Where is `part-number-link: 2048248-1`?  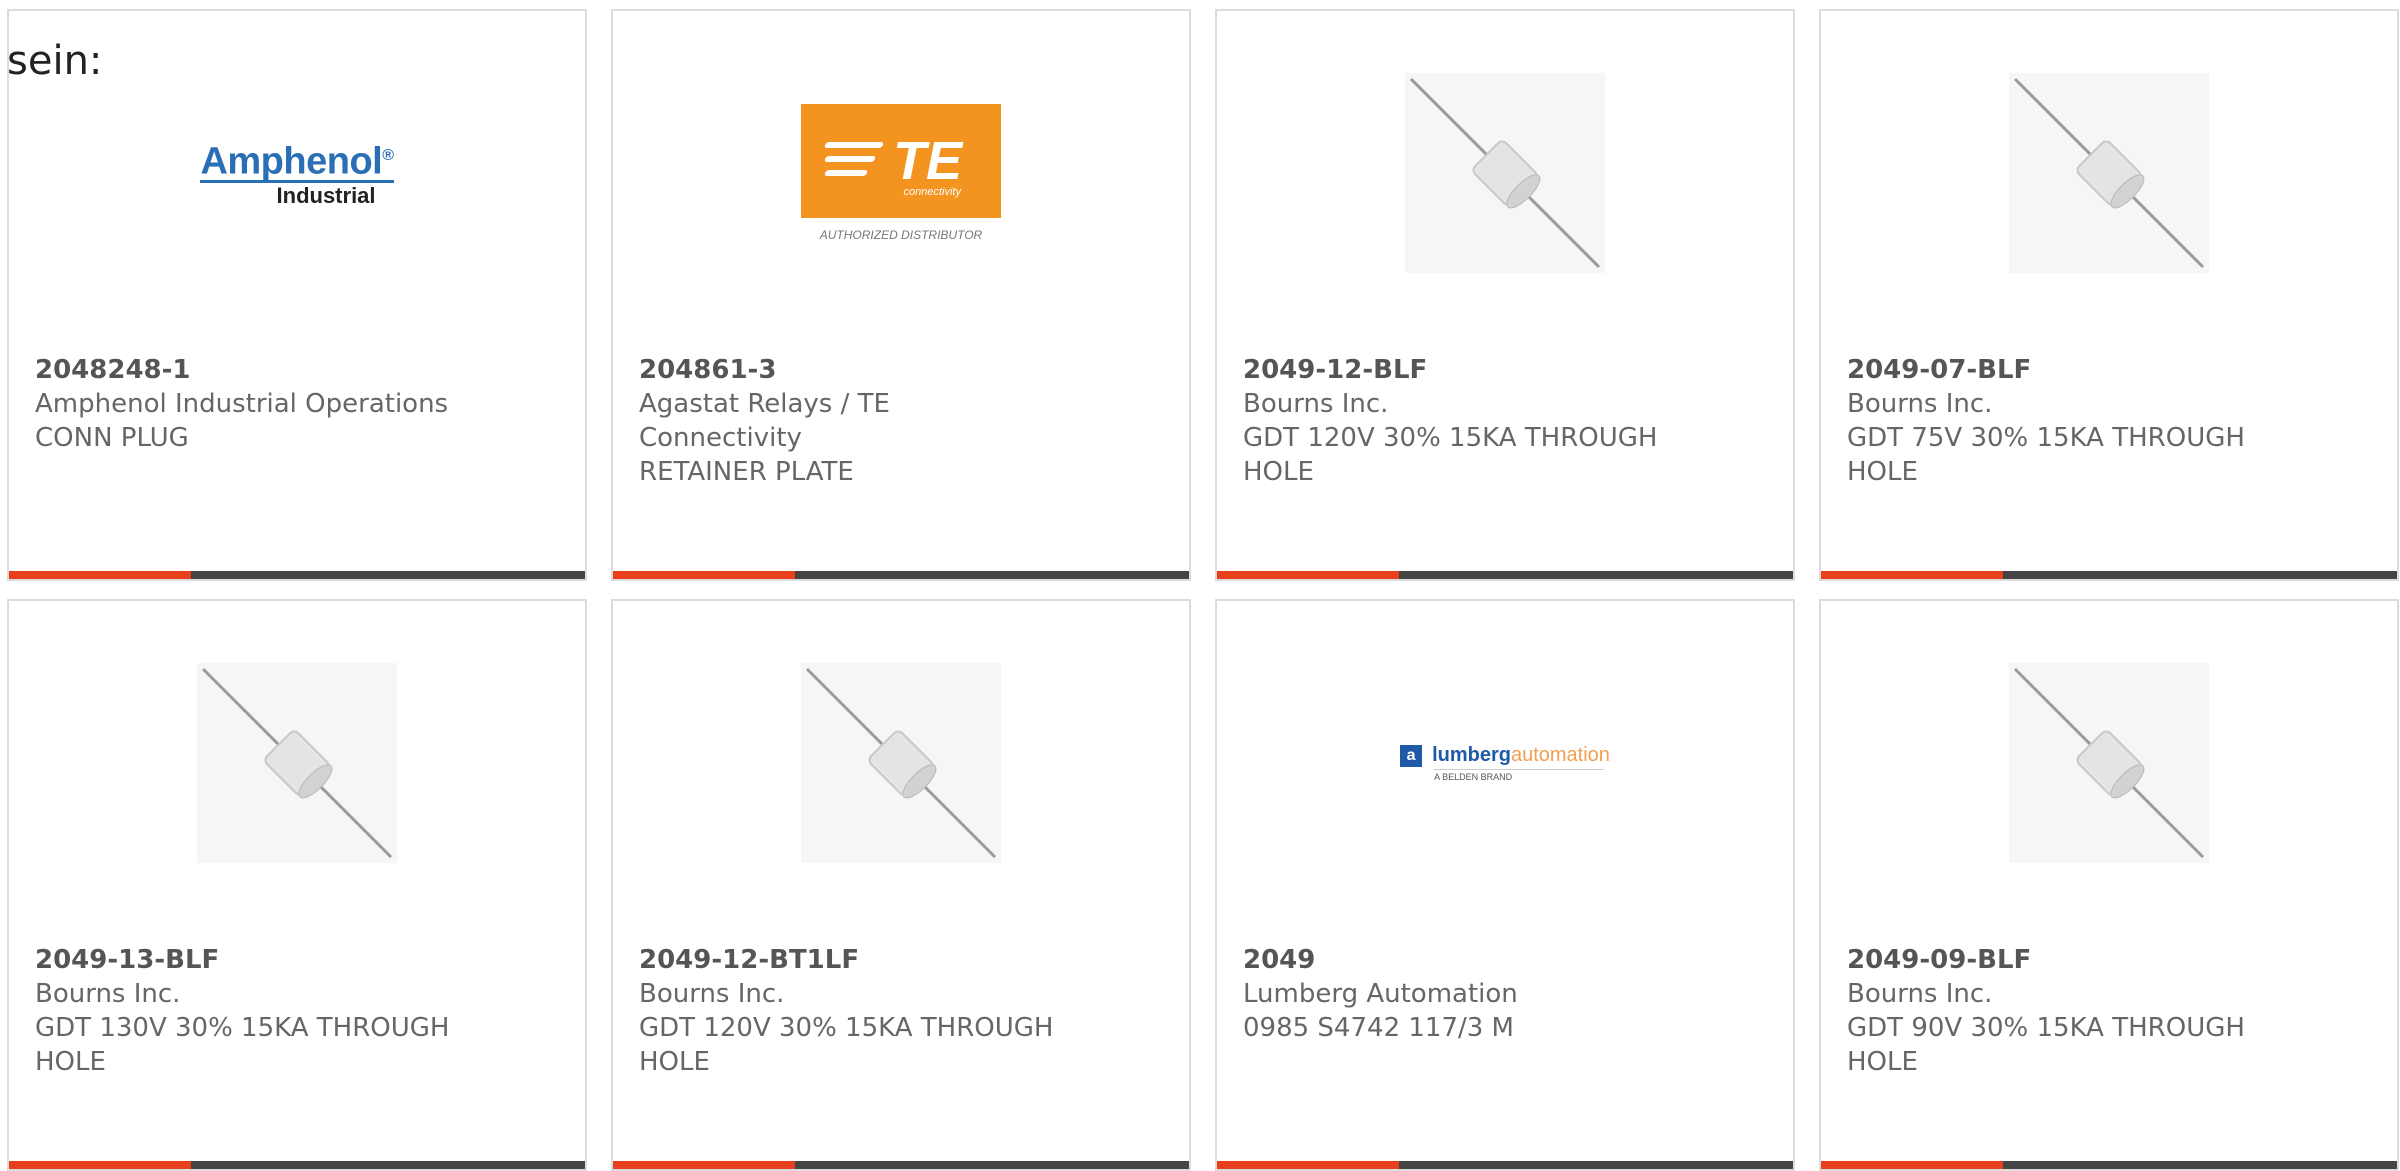
part-number-link: 2048248-1 is located at coordinates (245, 370).